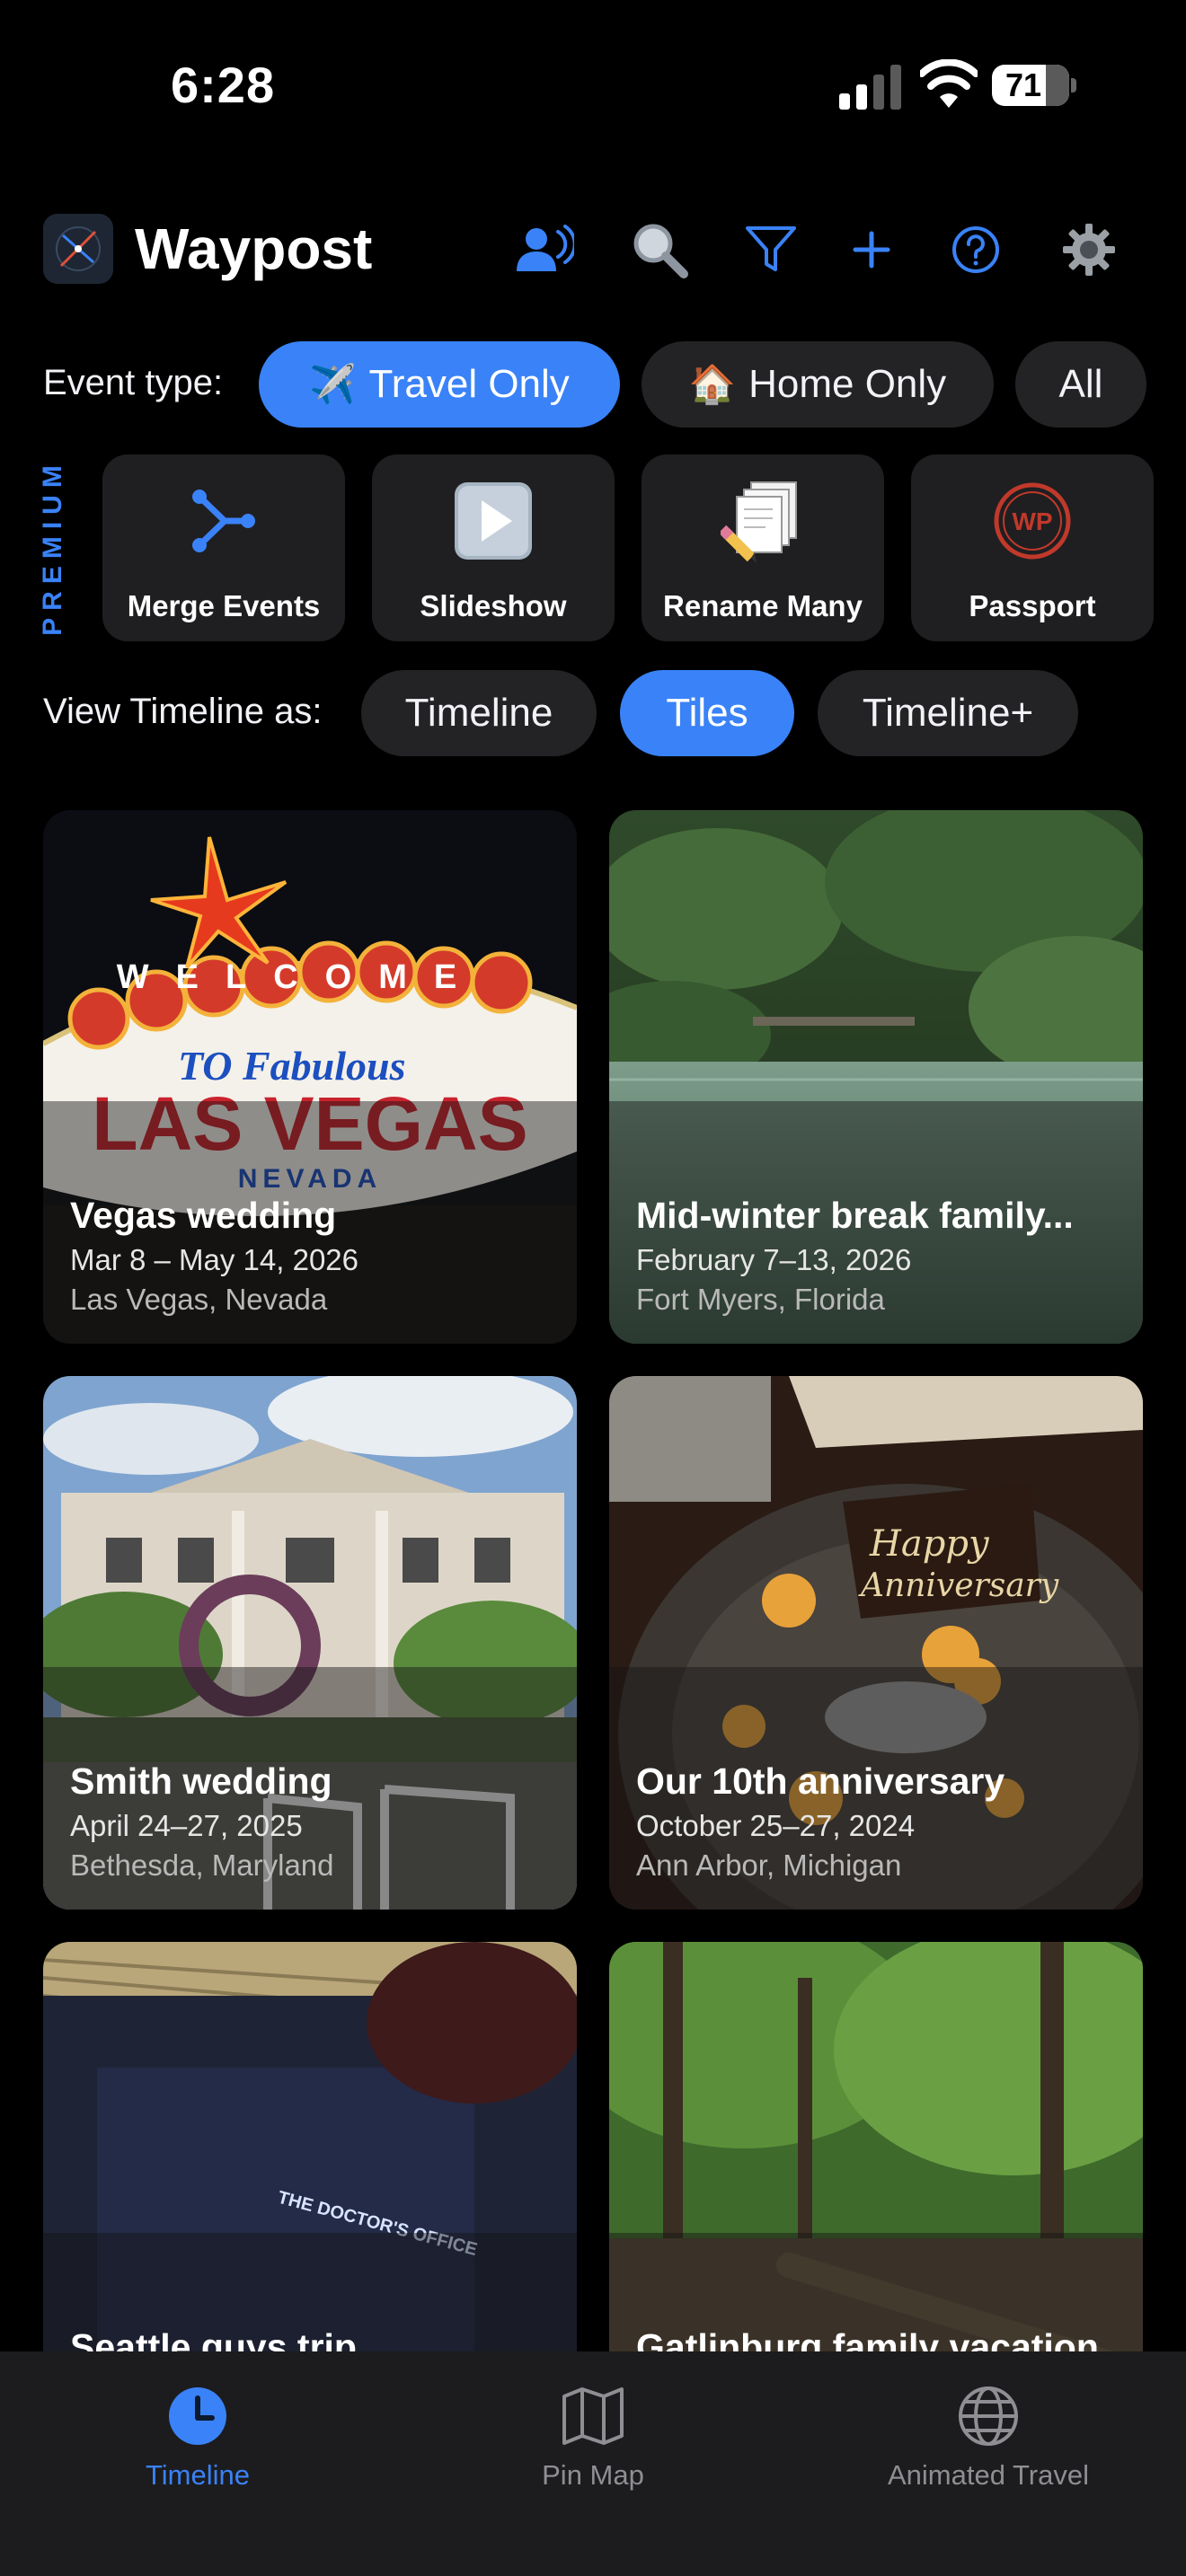 The width and height of the screenshot is (1186, 2576). Describe the element at coordinates (593, 2475) in the screenshot. I see `tab-label: Pin Map` at that location.